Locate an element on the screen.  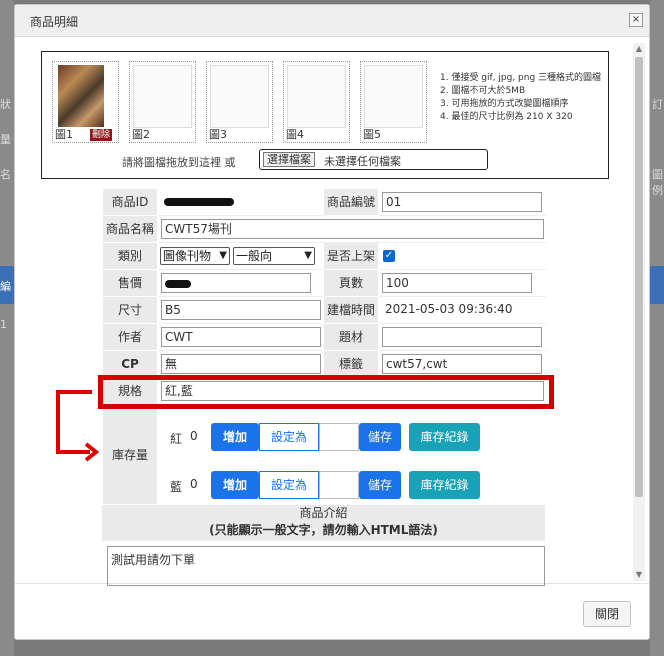
intro-header: 商品介紹 (只能顯示一般文字，請勿輸入HTML語法) is located at coordinates (323, 523).